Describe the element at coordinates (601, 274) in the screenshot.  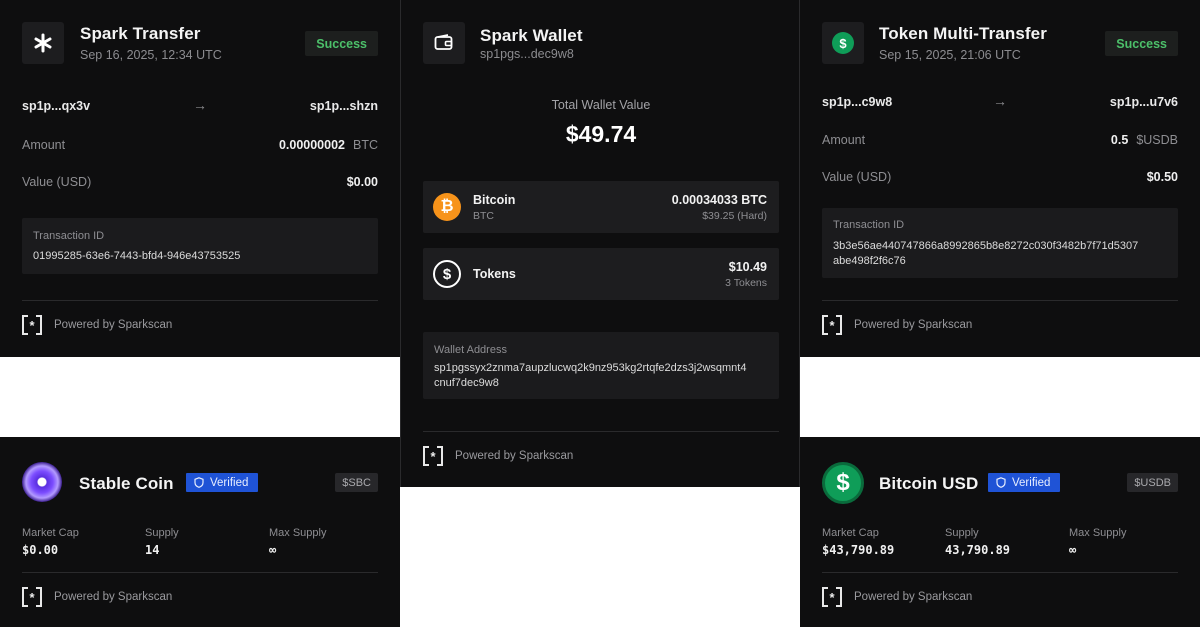
I see `asset-row-tokens: $ Tokens $10.49 3 Tokens` at that location.